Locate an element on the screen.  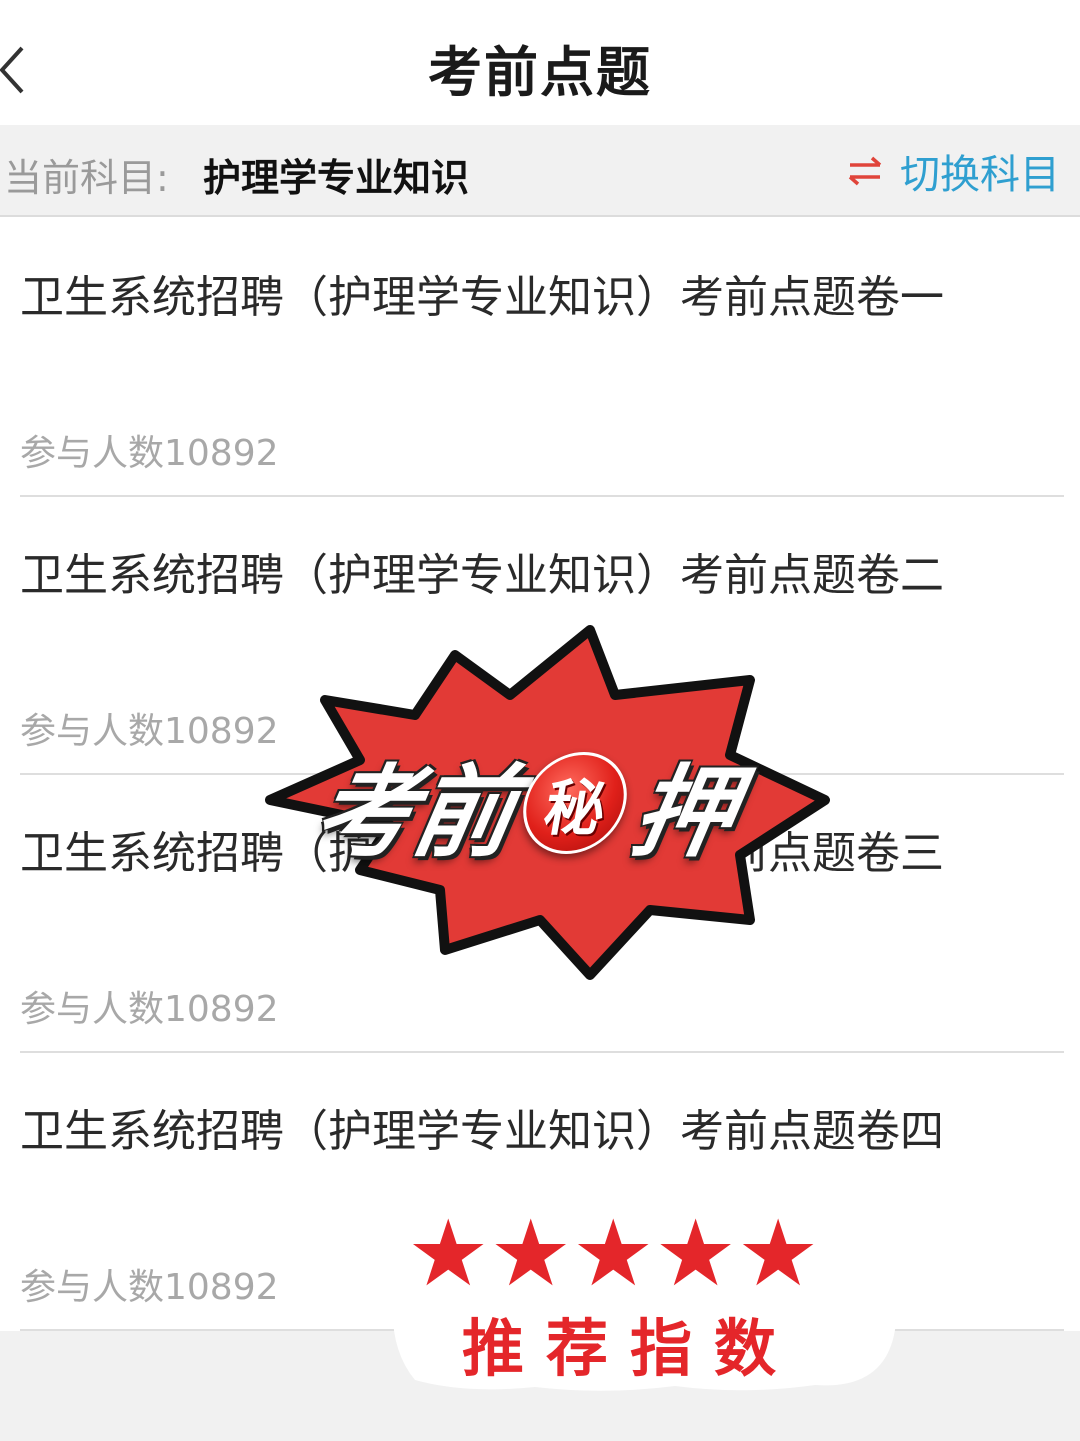
paper-title: 卫生系统招聘（护理学专业知识）考前点题卷二 is located at coordinates (482, 575).